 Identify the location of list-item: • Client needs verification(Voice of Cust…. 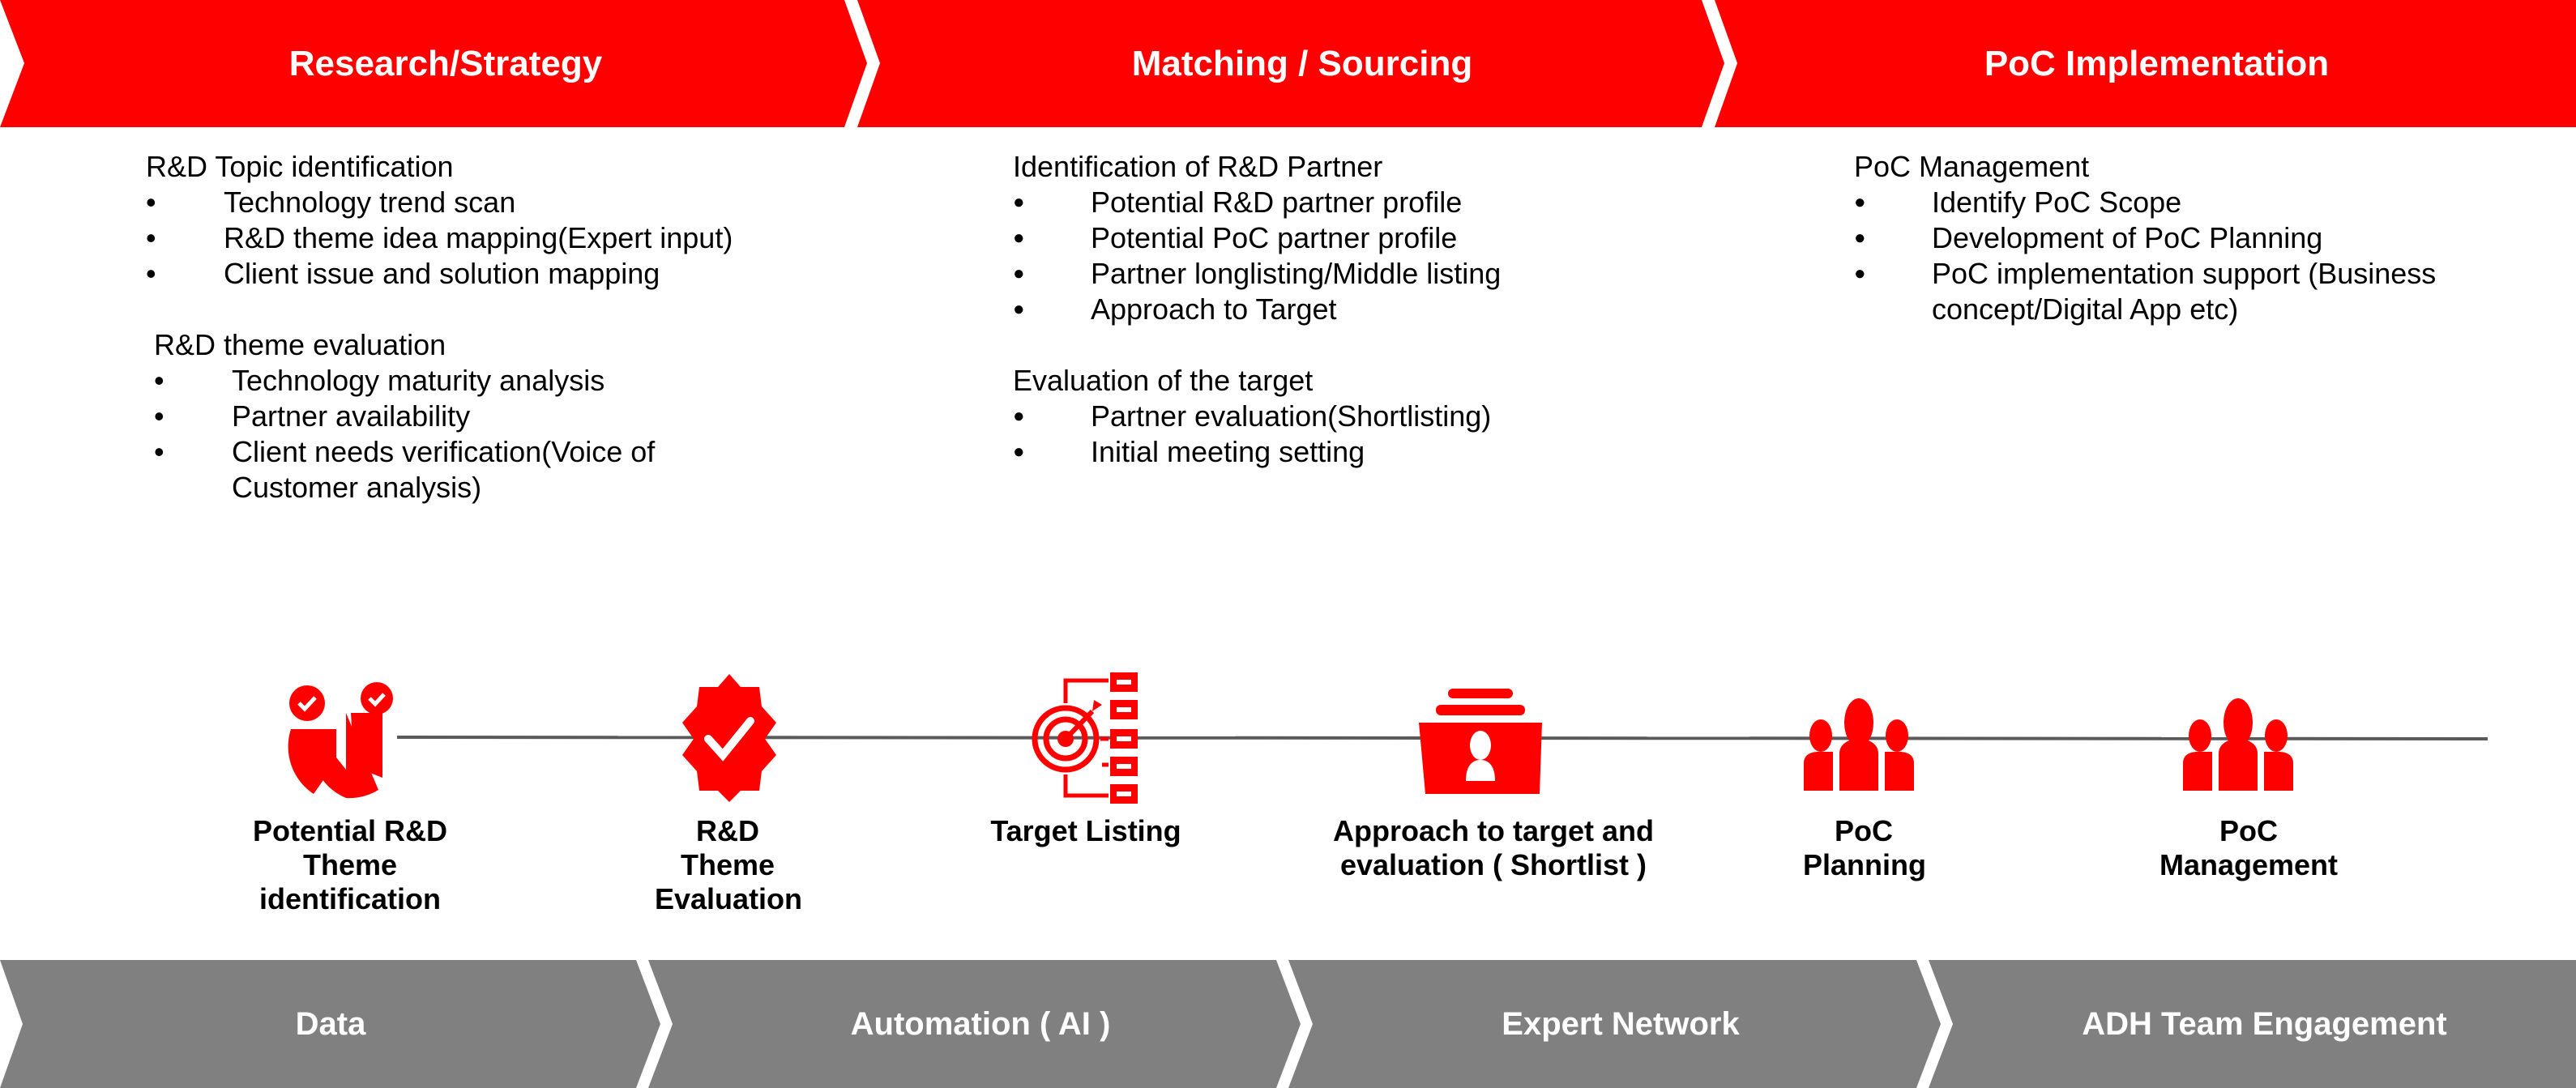
(405, 469).